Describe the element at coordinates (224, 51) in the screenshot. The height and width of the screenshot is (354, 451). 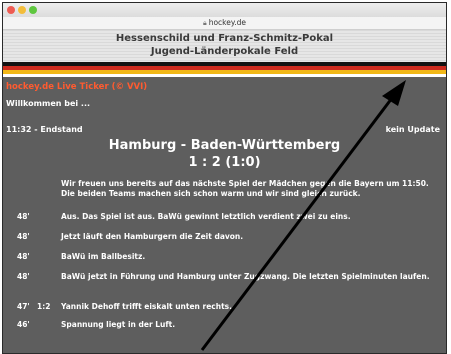
I see `header-title-line2: Jugend-Länderpokale Feld` at that location.